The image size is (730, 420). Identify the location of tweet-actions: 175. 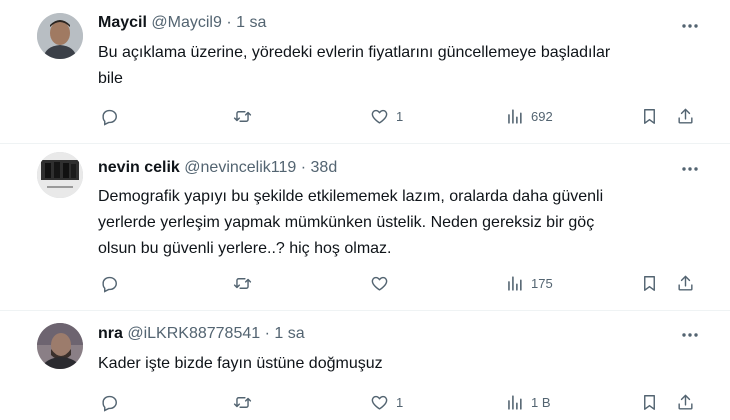
(403, 283).